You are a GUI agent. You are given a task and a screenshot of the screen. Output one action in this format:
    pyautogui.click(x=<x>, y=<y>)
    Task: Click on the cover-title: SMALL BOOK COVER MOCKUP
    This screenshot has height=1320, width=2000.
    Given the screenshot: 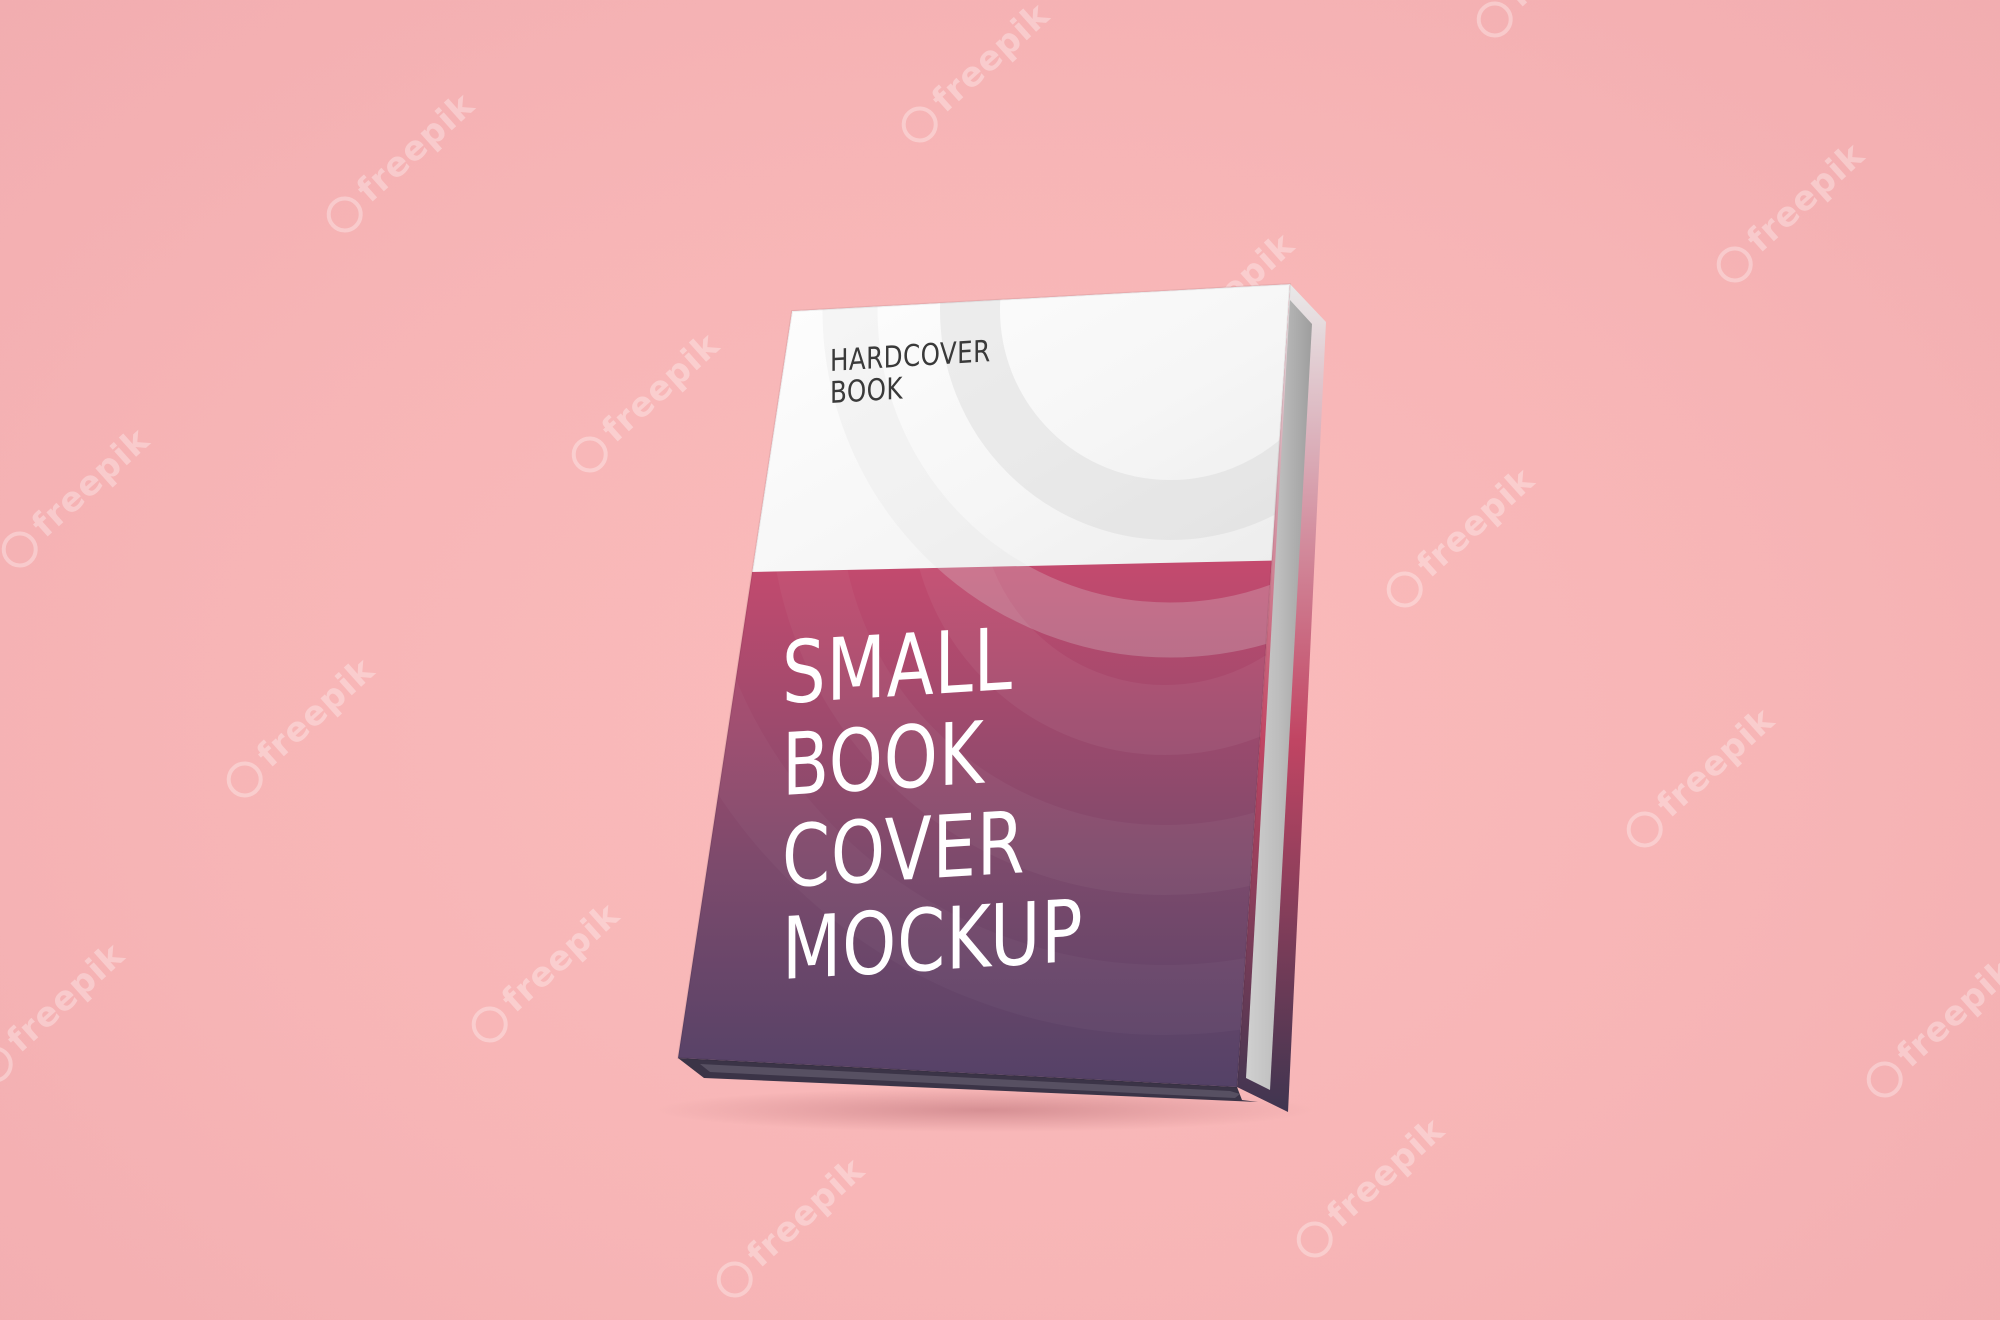 What is the action you would take?
    pyautogui.click(x=933, y=805)
    